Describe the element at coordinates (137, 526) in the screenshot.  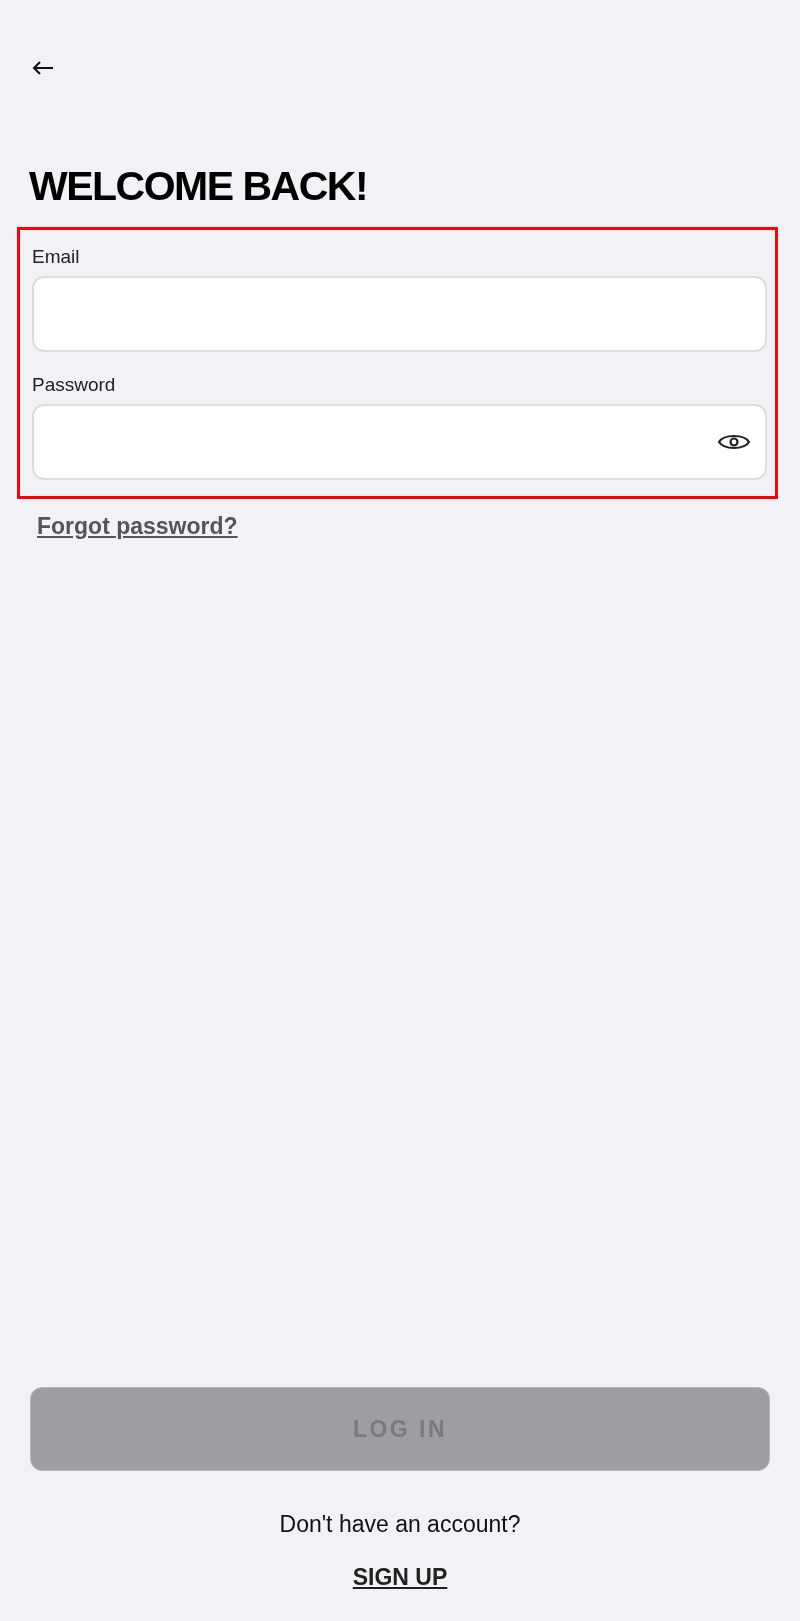
I see `forgot-password-link: Forgot password?` at that location.